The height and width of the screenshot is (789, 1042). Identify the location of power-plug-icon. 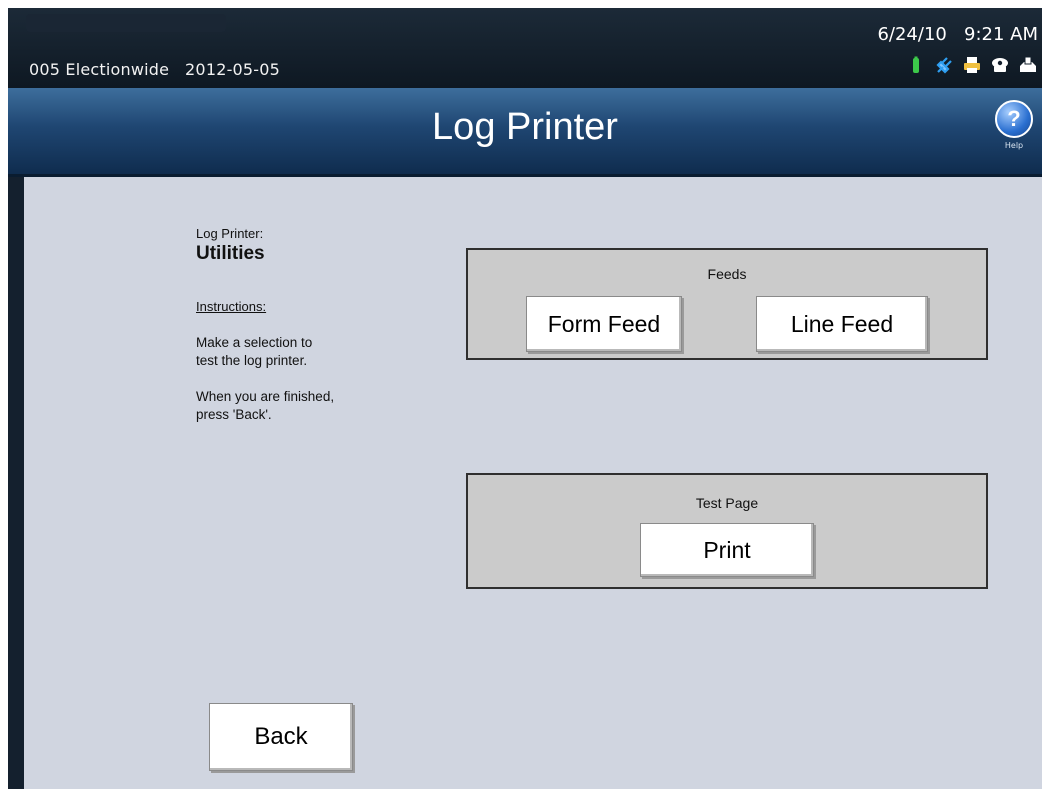
(944, 65).